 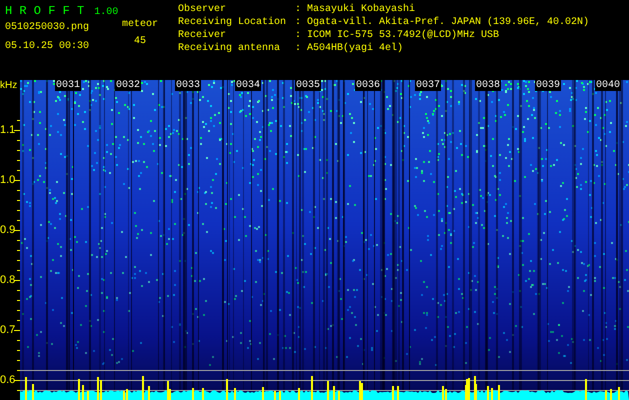 What do you see at coordinates (188, 85) in the screenshot?
I see `time-label: 0033` at bounding box center [188, 85].